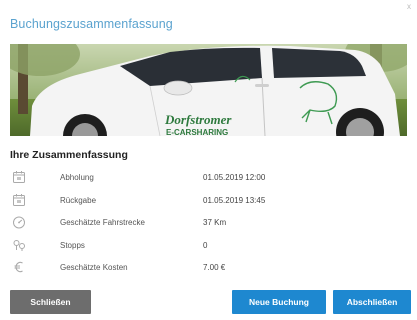 This screenshot has height=320, width=417. Describe the element at coordinates (19, 222) in the screenshot. I see `speedometer-icon` at that location.